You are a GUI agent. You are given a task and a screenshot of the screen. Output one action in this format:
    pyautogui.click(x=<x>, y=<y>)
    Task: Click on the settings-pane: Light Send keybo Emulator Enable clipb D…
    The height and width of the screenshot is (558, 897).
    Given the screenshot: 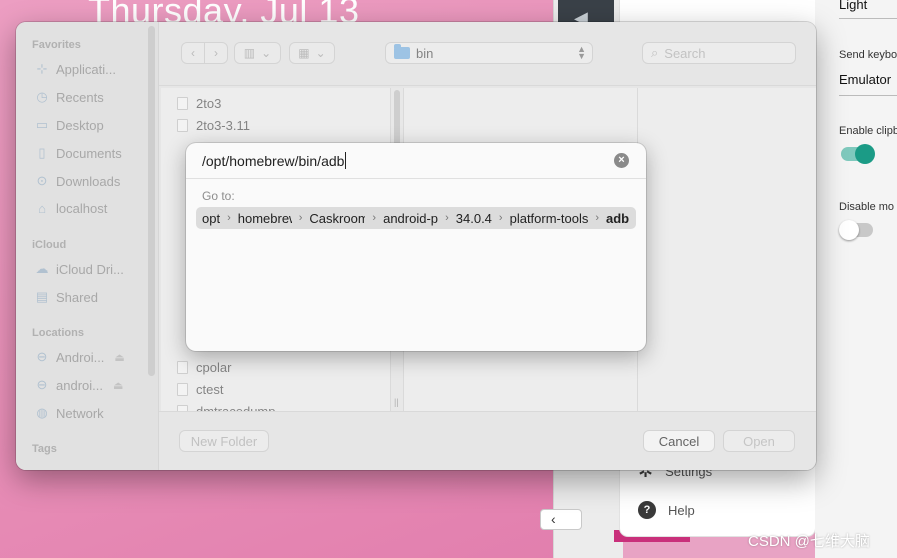 What is the action you would take?
    pyautogui.click(x=856, y=279)
    